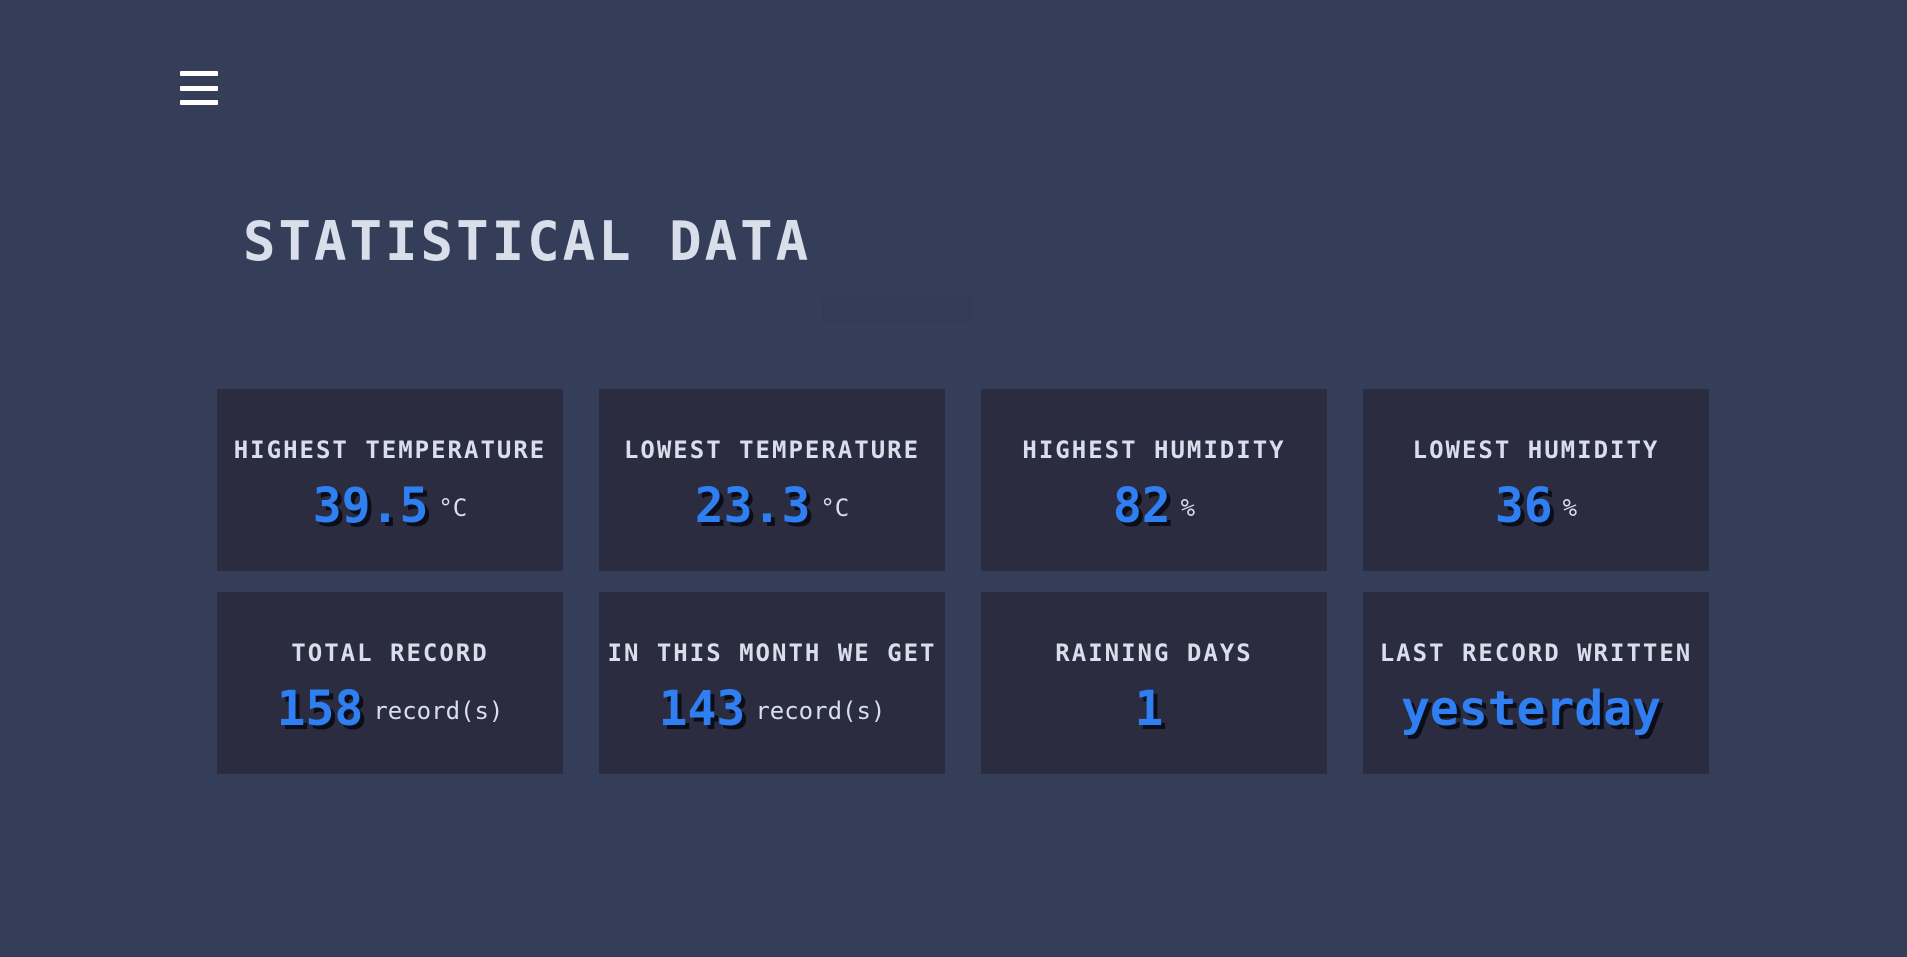  What do you see at coordinates (752, 506) in the screenshot?
I see `stat-value: 23.3` at bounding box center [752, 506].